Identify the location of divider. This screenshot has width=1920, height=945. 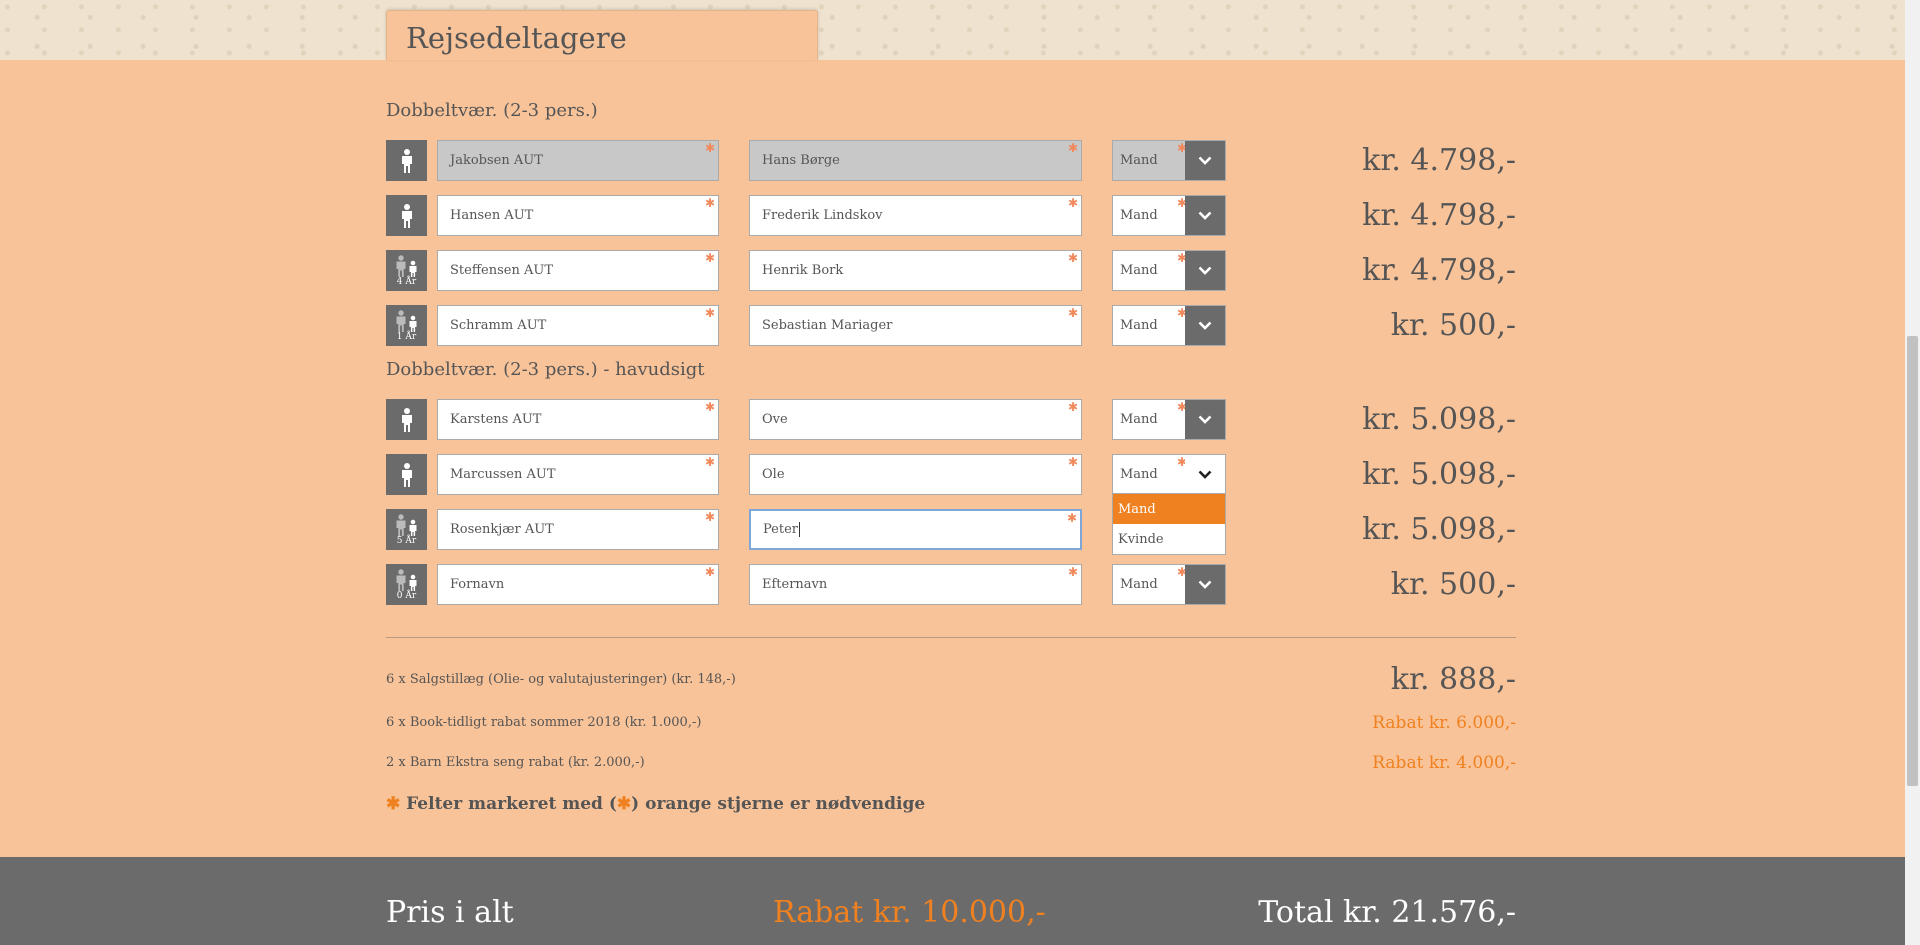
(951, 637).